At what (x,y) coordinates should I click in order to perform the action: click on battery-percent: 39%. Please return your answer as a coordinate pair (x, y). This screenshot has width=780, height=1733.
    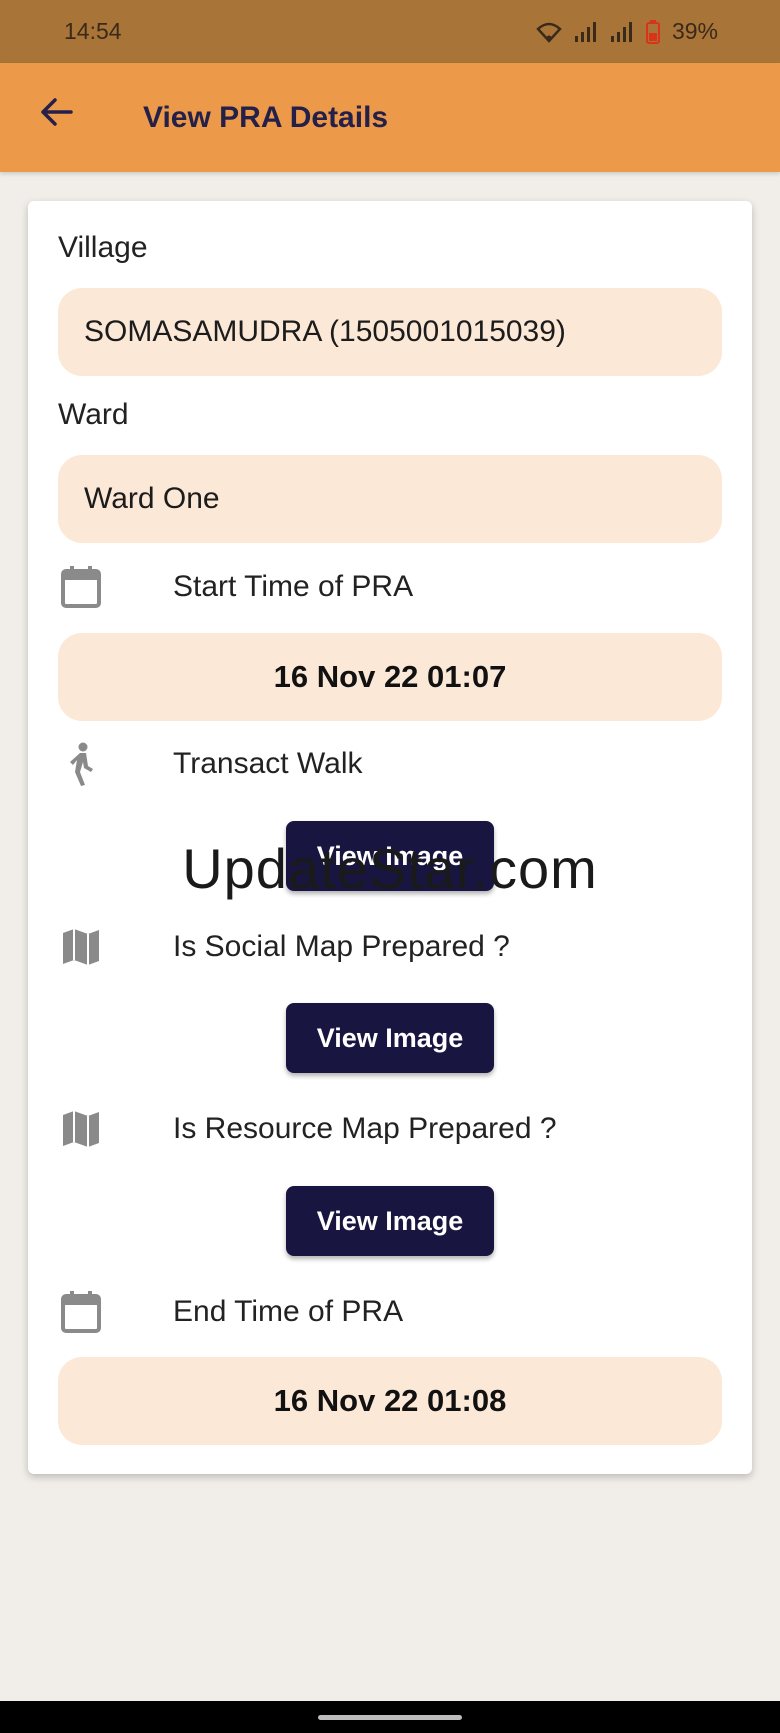
    Looking at the image, I should click on (694, 31).